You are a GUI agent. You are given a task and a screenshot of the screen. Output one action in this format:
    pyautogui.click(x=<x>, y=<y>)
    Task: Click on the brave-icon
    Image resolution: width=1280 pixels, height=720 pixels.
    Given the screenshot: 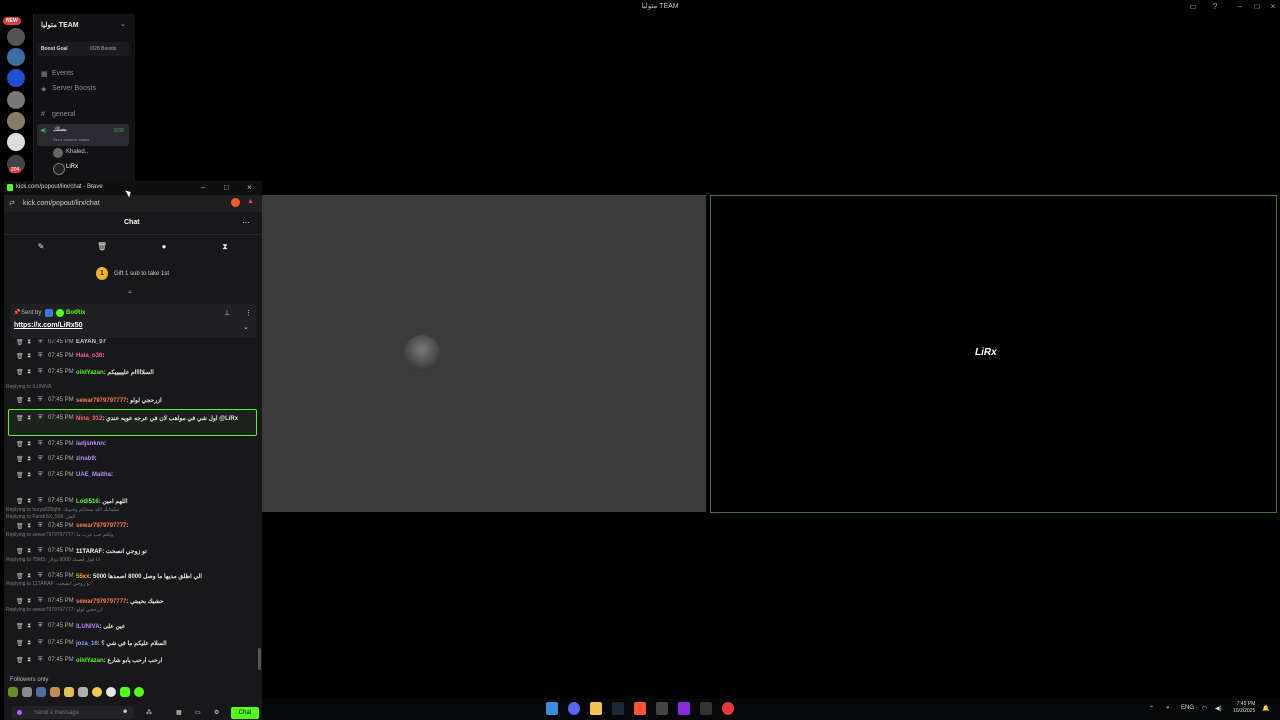 What is the action you would take?
    pyautogui.click(x=640, y=708)
    